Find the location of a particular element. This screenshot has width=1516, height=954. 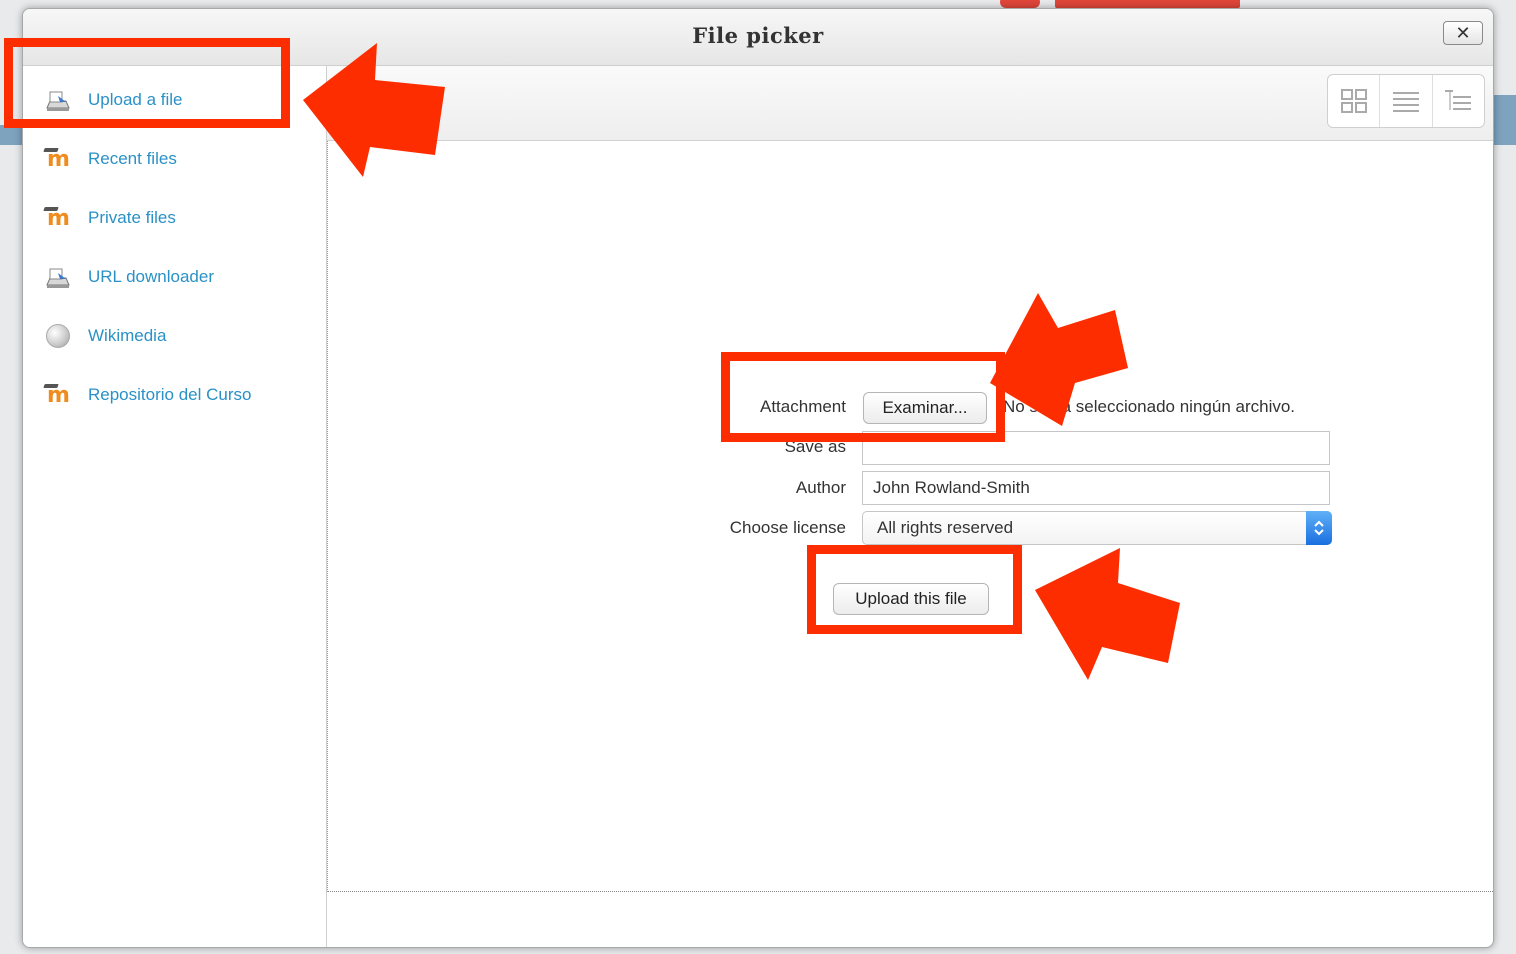

license-select: All rights reserved is located at coordinates (1097, 528).